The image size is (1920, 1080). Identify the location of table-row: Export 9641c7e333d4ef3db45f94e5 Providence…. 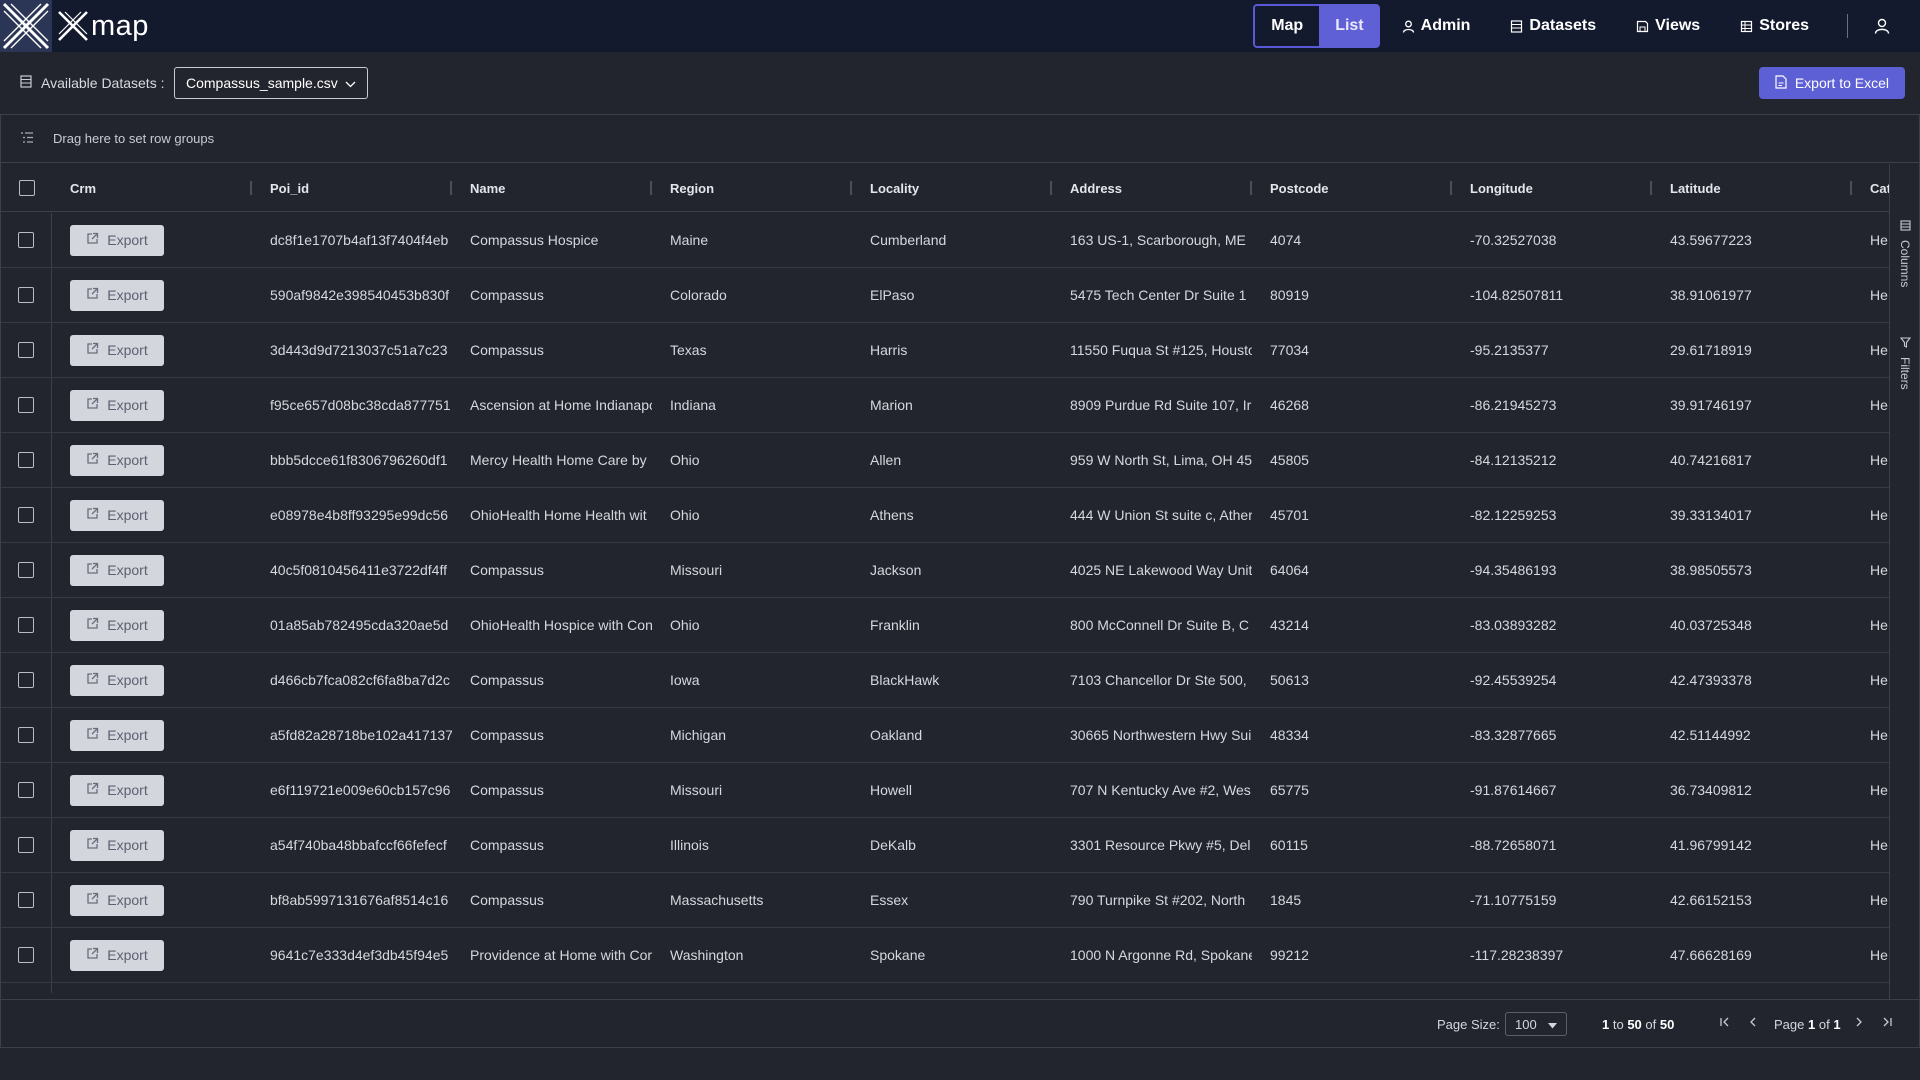
(945, 955).